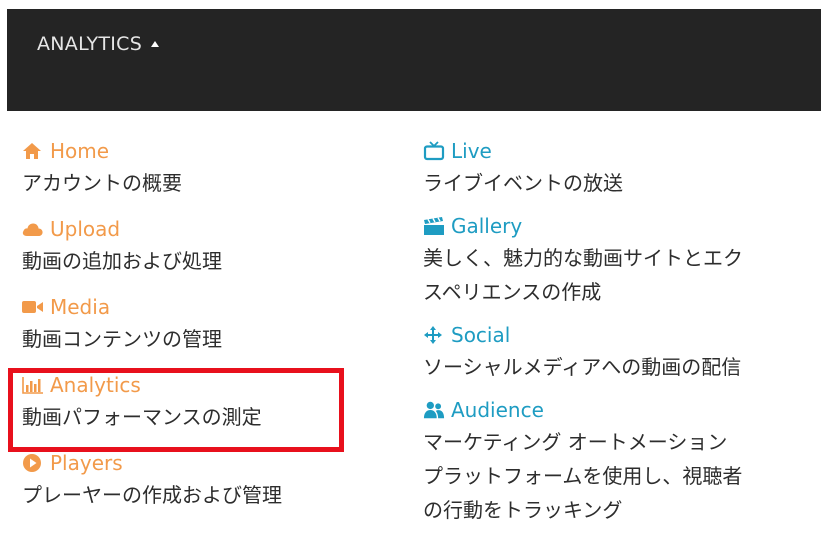  Describe the element at coordinates (85, 229) in the screenshot. I see `menu-item-title: Upload` at that location.